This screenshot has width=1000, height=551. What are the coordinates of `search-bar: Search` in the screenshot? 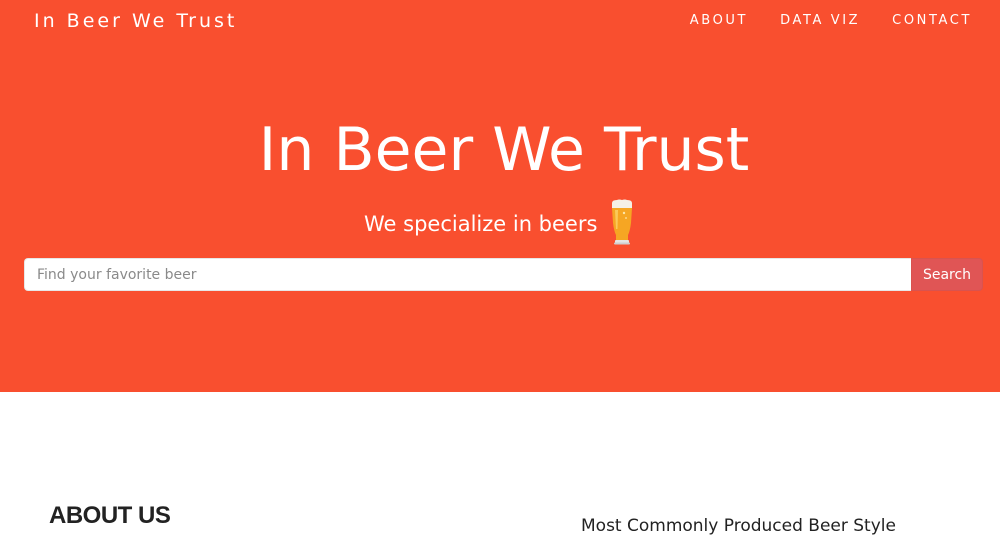 It's located at (503, 274).